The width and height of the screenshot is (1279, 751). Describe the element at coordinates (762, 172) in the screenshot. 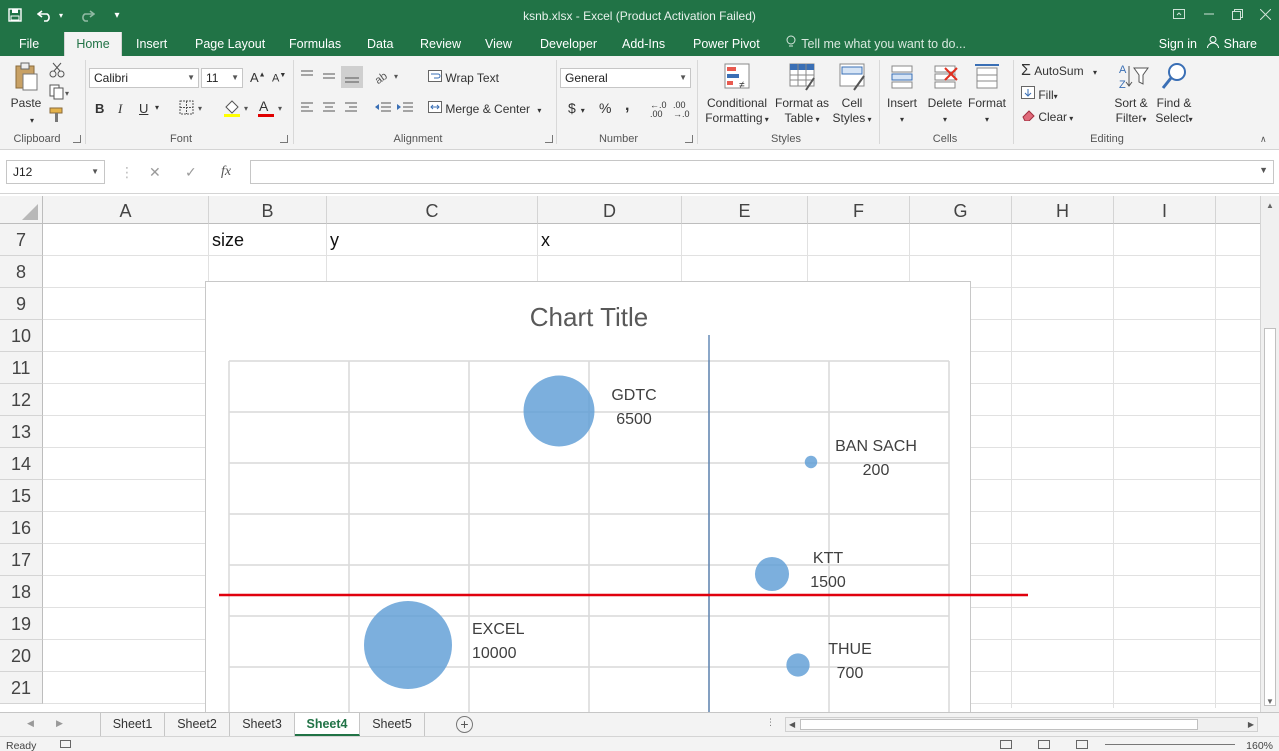

I see `formula-input: ▼` at that location.